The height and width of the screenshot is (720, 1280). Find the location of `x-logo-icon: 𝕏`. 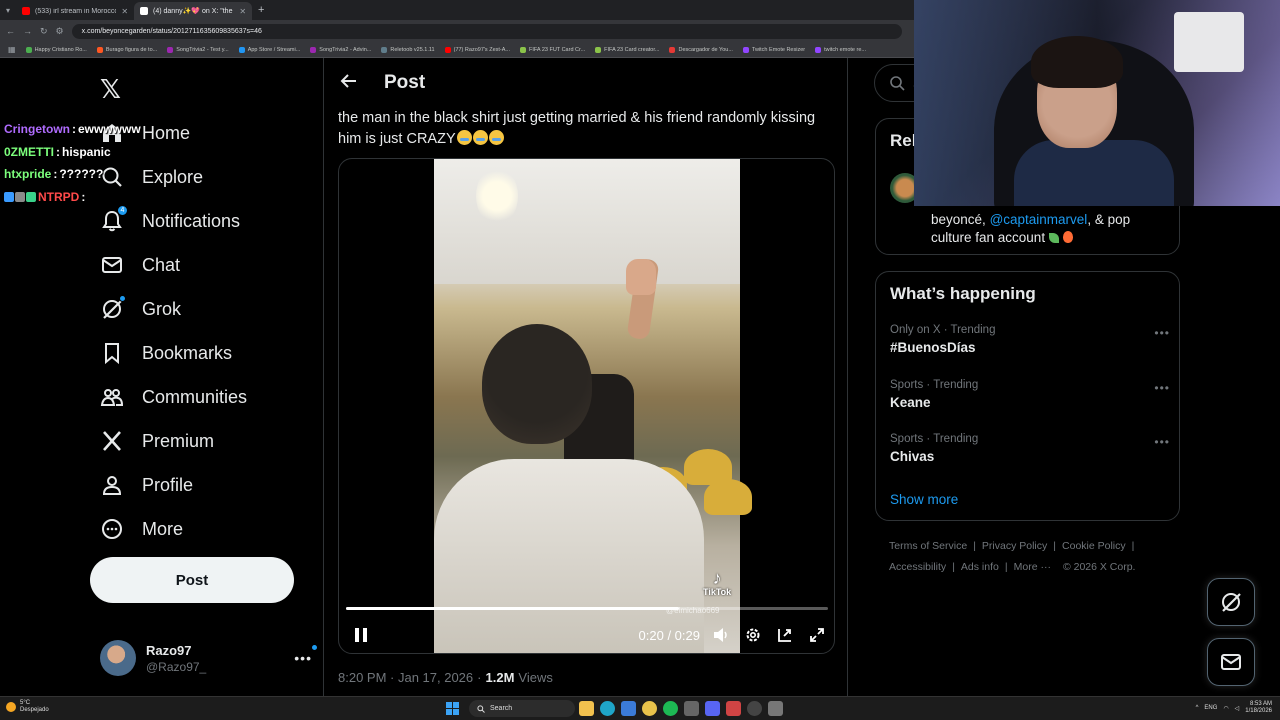

x-logo-icon: 𝕏 is located at coordinates (110, 89).